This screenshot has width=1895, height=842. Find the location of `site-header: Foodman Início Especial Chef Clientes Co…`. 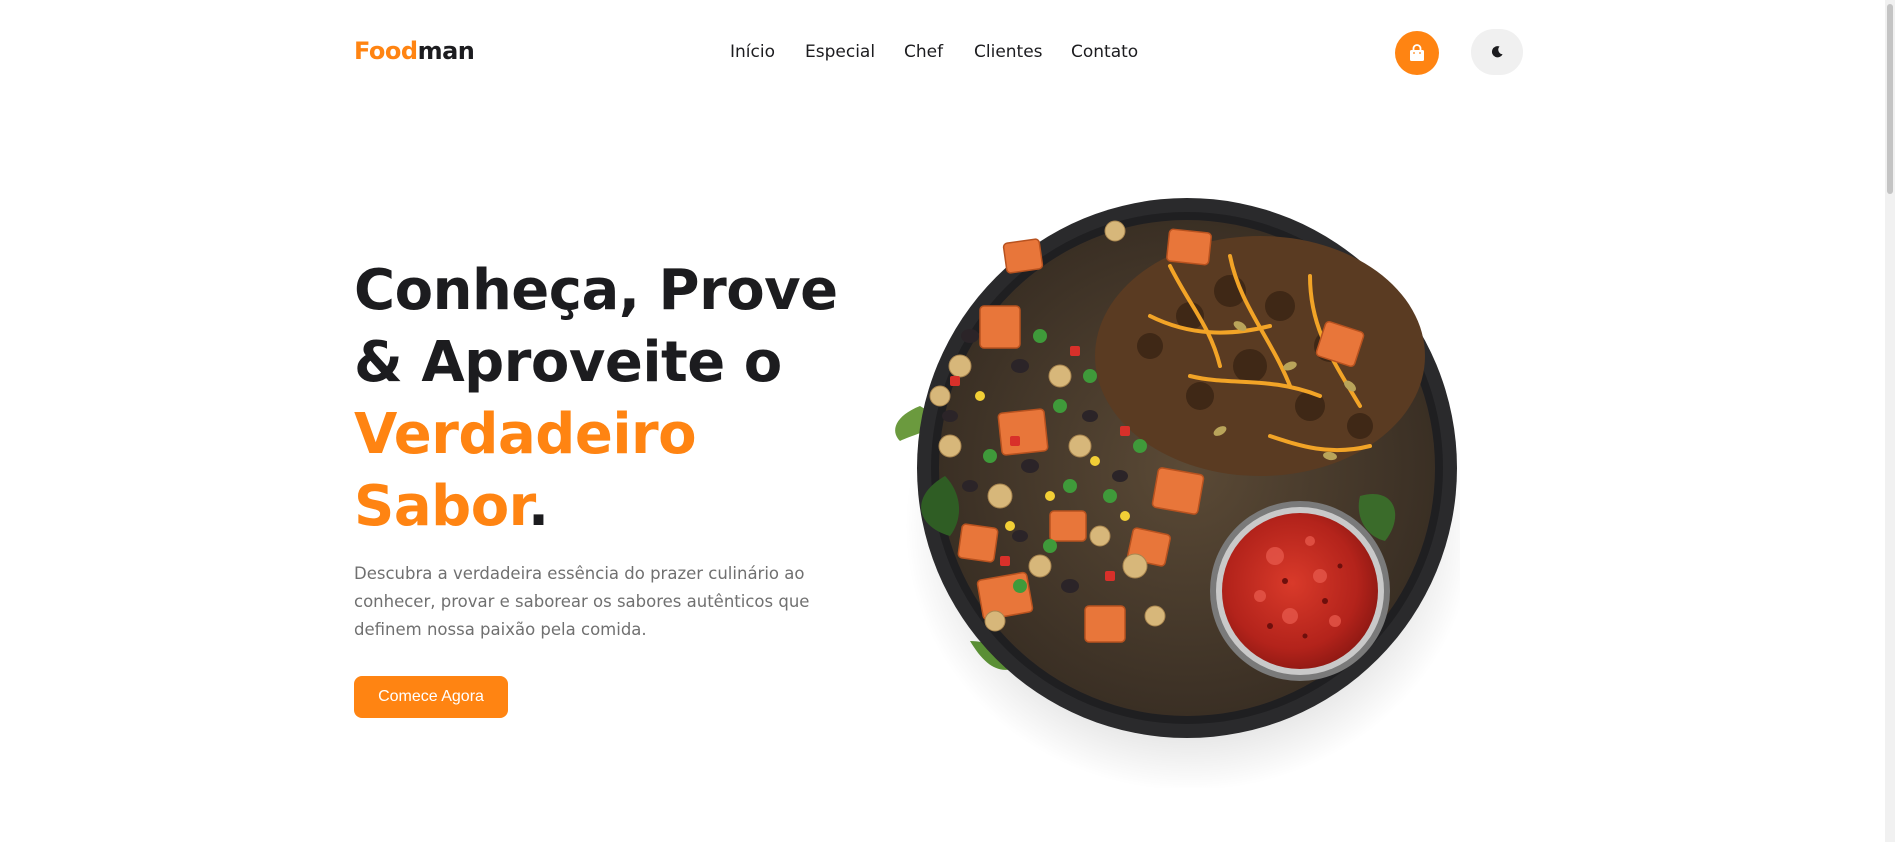

site-header: Foodman Início Especial Chef Clientes Co… is located at coordinates (947, 52).